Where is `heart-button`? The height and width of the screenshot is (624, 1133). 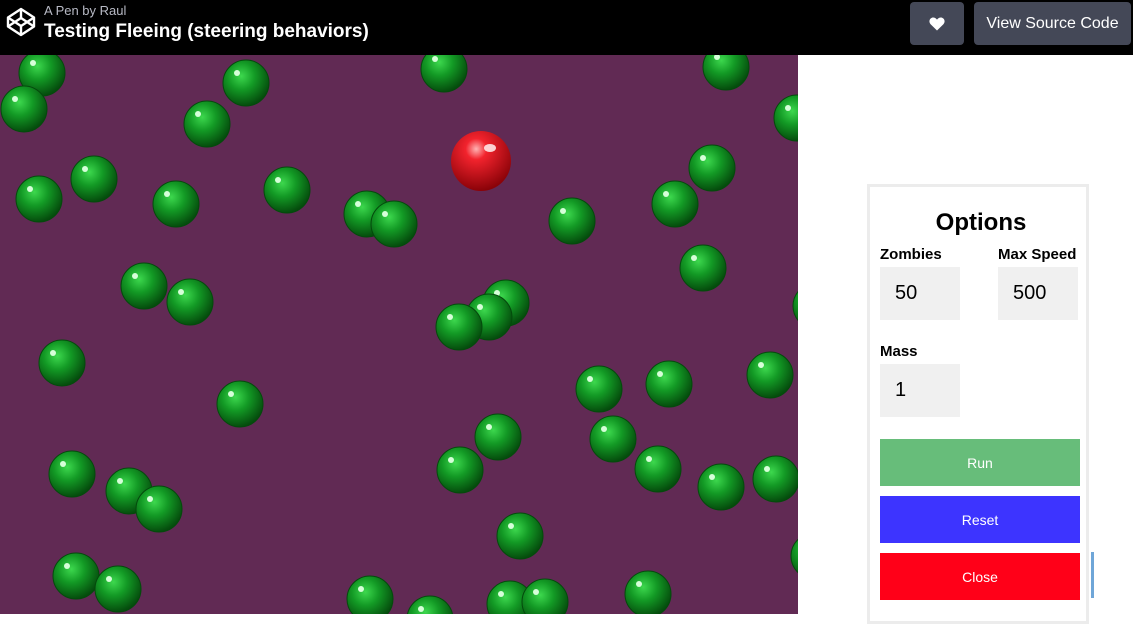
heart-button is located at coordinates (937, 23).